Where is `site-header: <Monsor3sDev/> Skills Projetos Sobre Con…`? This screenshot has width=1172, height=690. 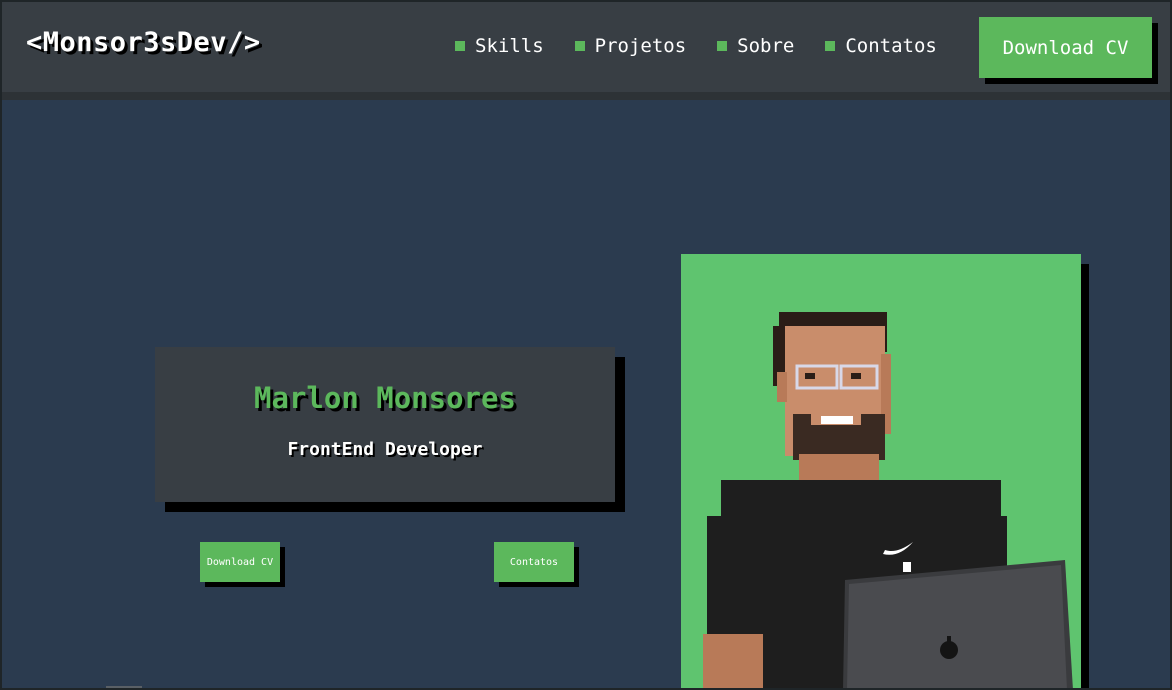
site-header: <Monsor3sDev/> Skills Projetos Sobre Con… is located at coordinates (586, 50).